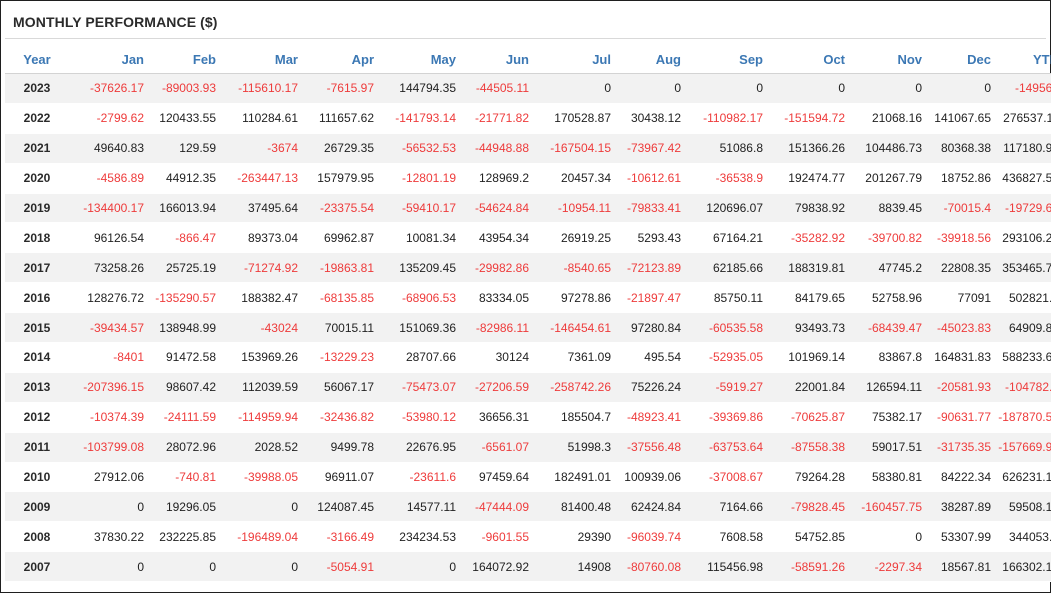 This screenshot has height=593, width=1051. I want to click on column-header-ytd: YTD, so click(1024, 59).